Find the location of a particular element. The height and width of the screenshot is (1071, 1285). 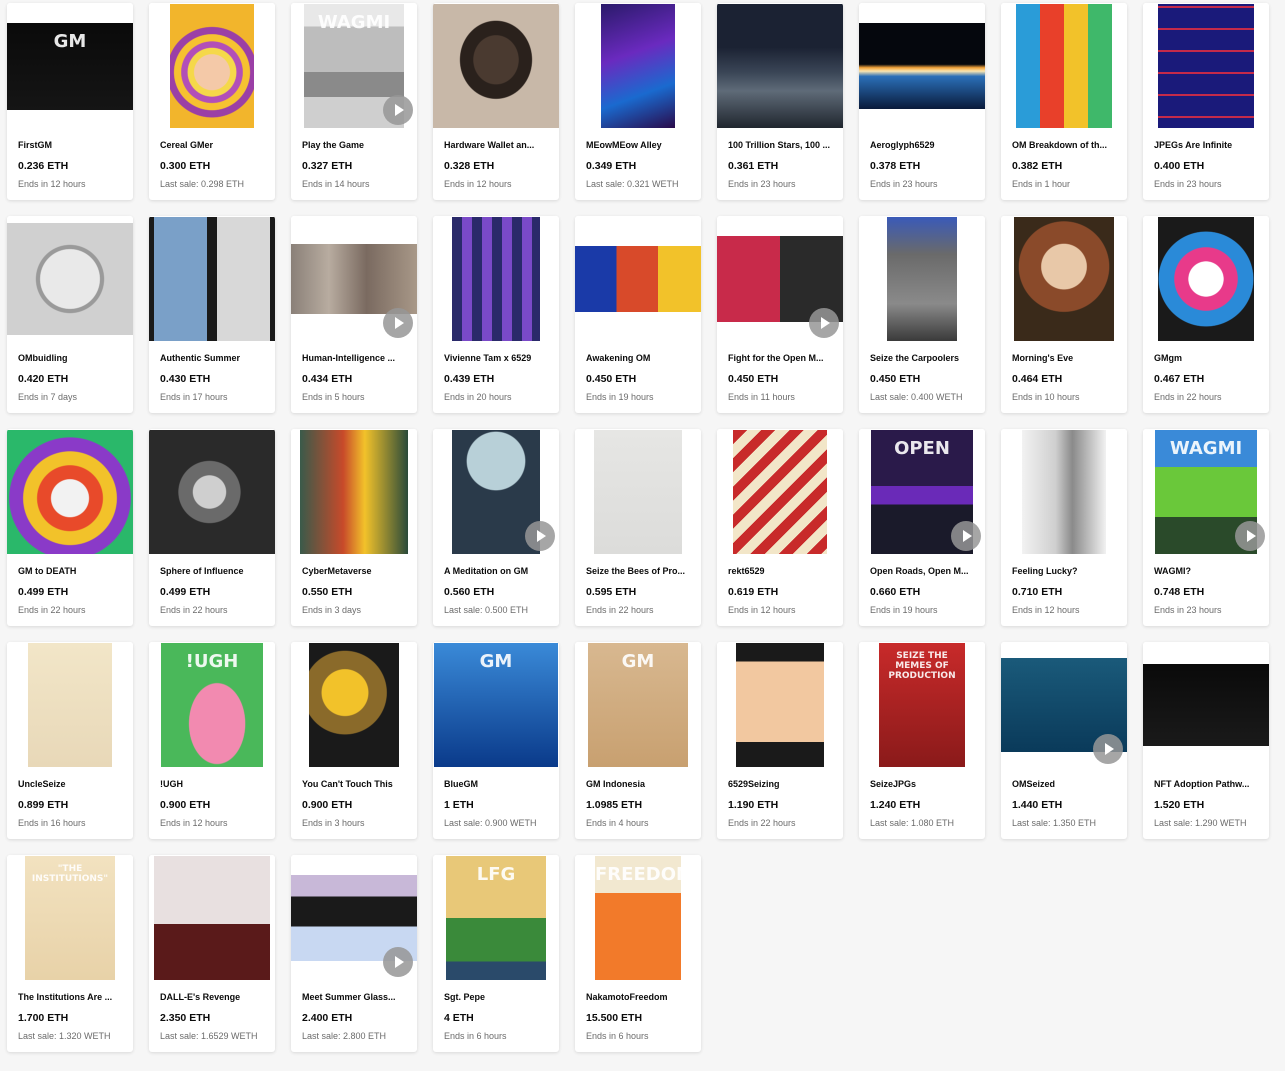

nft-status: Last sale: 1.350 ETH is located at coordinates (1054, 823).